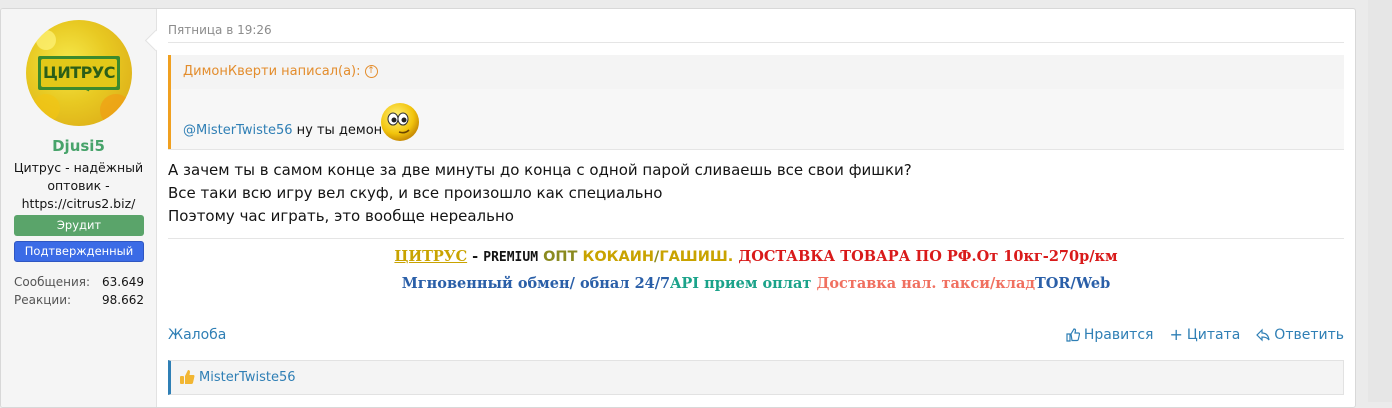  What do you see at coordinates (272, 71) in the screenshot?
I see `quote-author-text: ДимонКверти написал(а):` at bounding box center [272, 71].